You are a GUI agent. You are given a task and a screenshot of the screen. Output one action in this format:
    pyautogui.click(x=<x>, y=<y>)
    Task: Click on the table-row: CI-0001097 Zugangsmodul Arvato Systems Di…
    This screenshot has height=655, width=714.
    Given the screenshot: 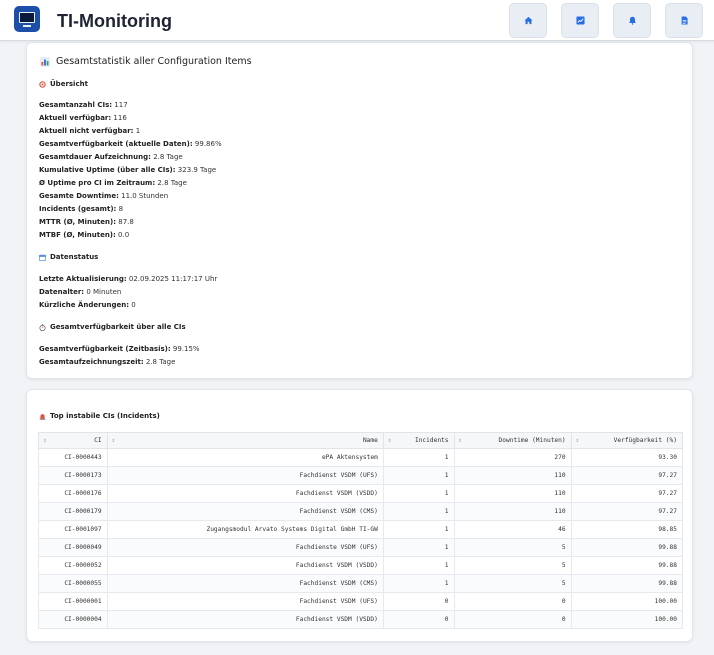 What is the action you would take?
    pyautogui.click(x=361, y=529)
    